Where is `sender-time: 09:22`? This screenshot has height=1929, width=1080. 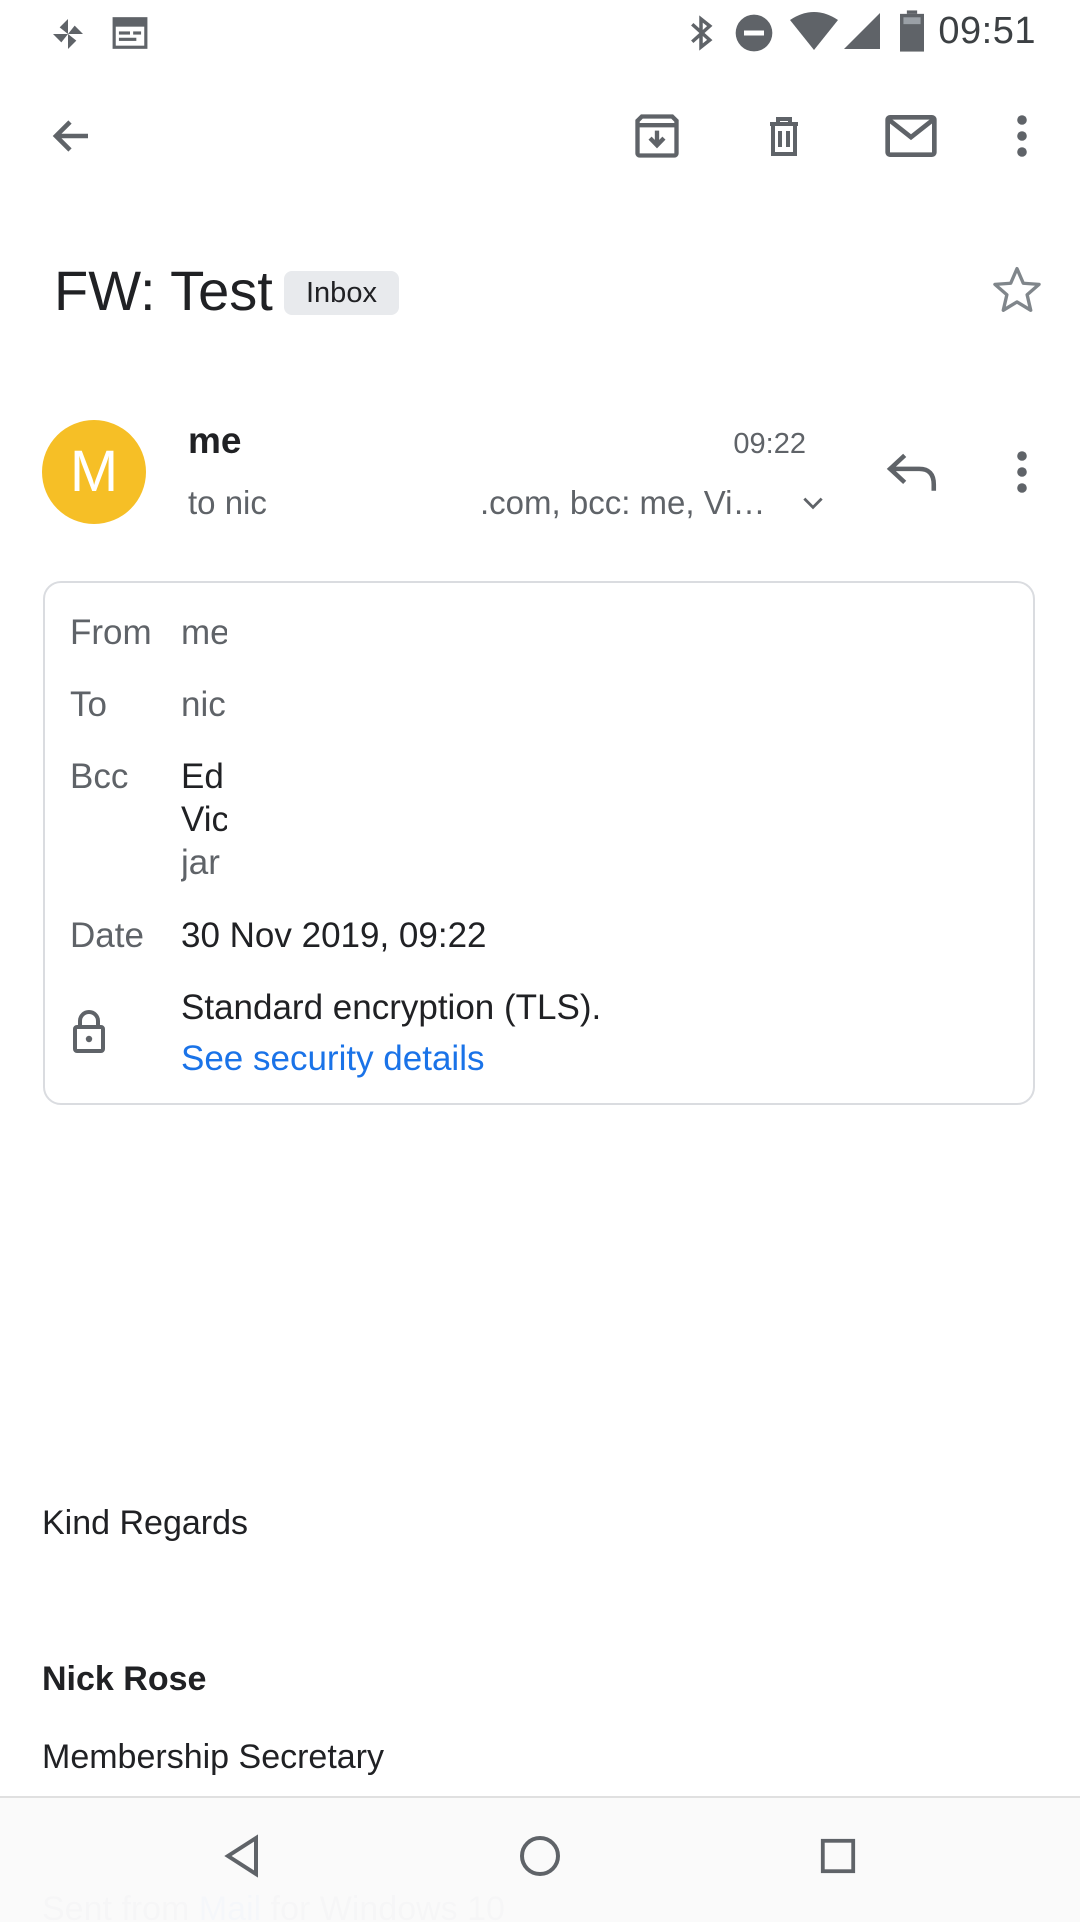 sender-time: 09:22 is located at coordinates (769, 444).